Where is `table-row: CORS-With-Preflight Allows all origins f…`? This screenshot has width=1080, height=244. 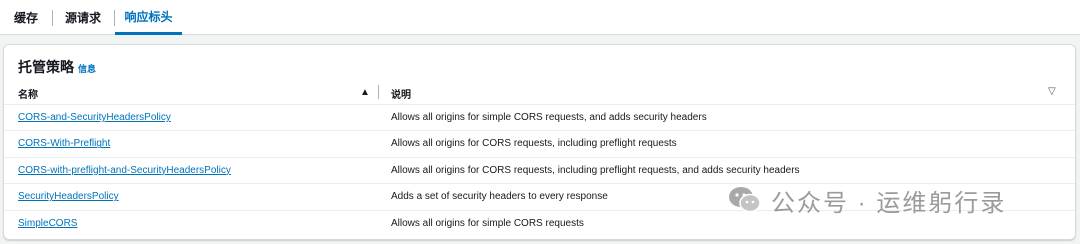
table-row: CORS-With-Preflight Allows all origins f… is located at coordinates (539, 143).